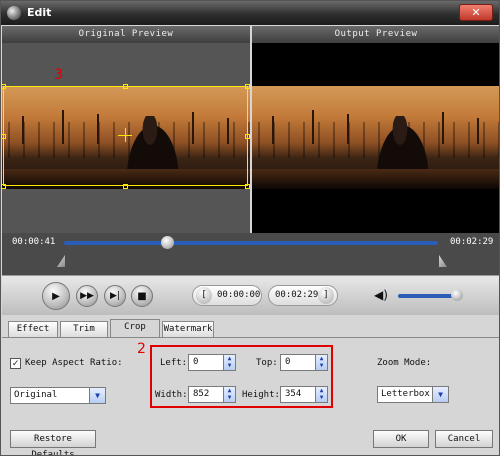 Image resolution: width=500 pixels, height=456 pixels. I want to click on zoom-mode-select: Letterbox ▼, so click(413, 394).